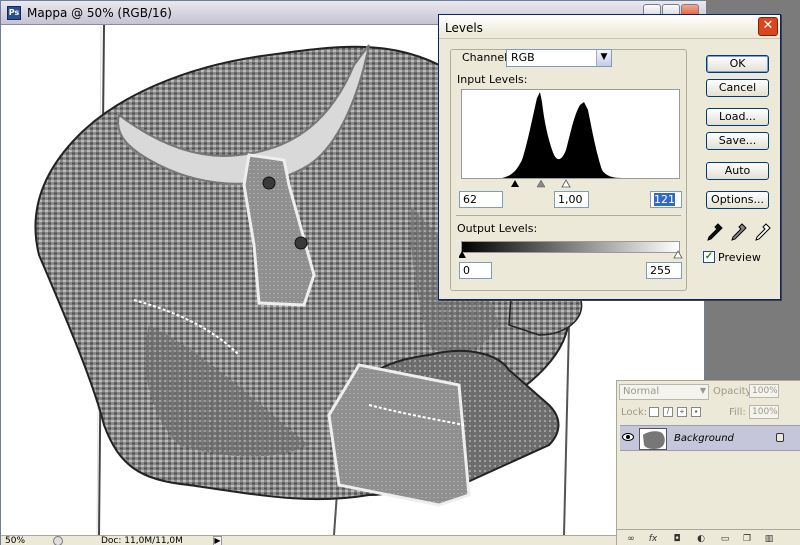 The height and width of the screenshot is (545, 800). Describe the element at coordinates (737, 88) in the screenshot. I see `cancel-button: Cancel` at that location.